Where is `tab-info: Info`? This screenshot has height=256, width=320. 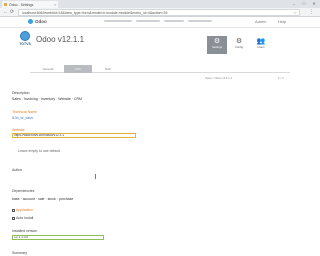 tab-info: Info is located at coordinates (78, 69).